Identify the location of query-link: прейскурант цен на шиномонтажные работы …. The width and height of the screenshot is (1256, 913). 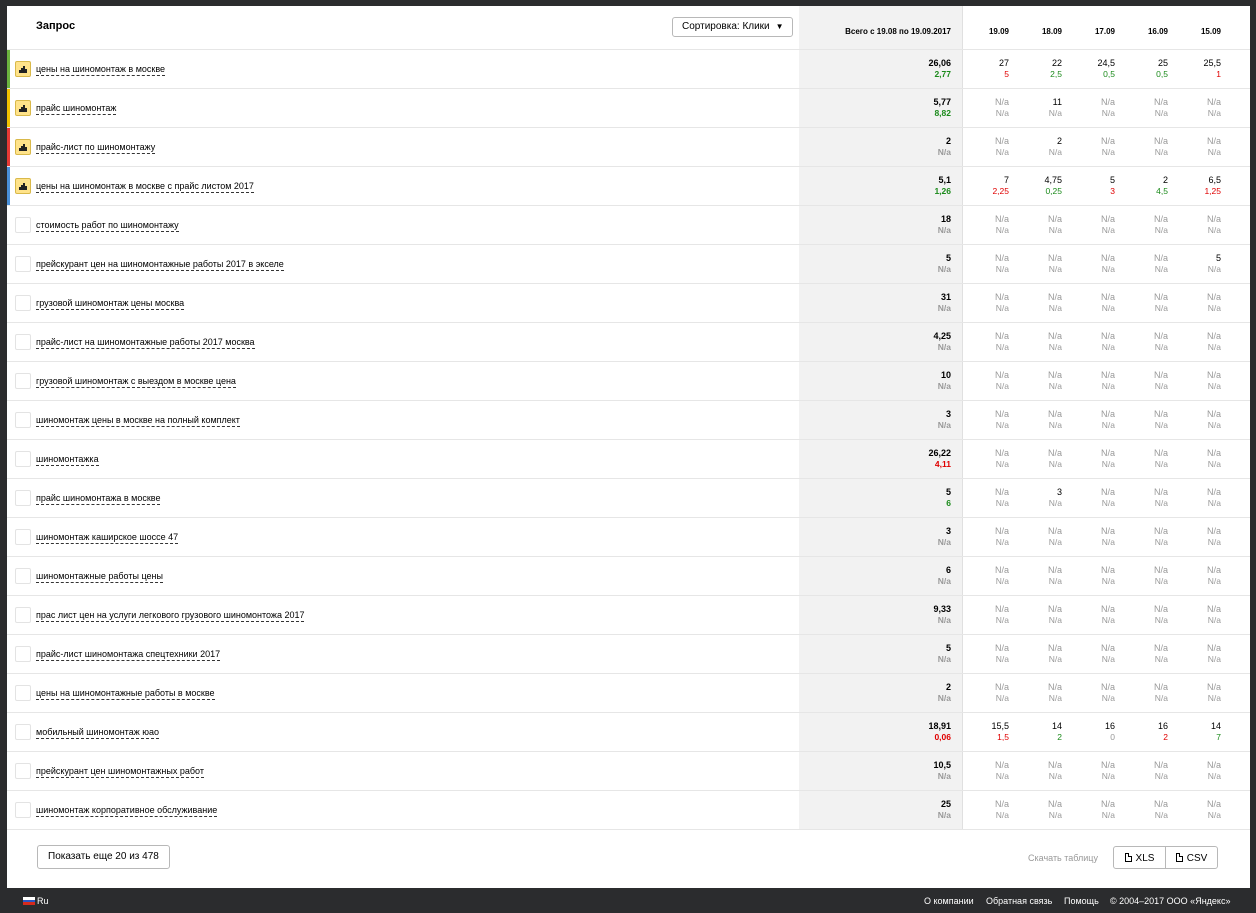
(160, 265).